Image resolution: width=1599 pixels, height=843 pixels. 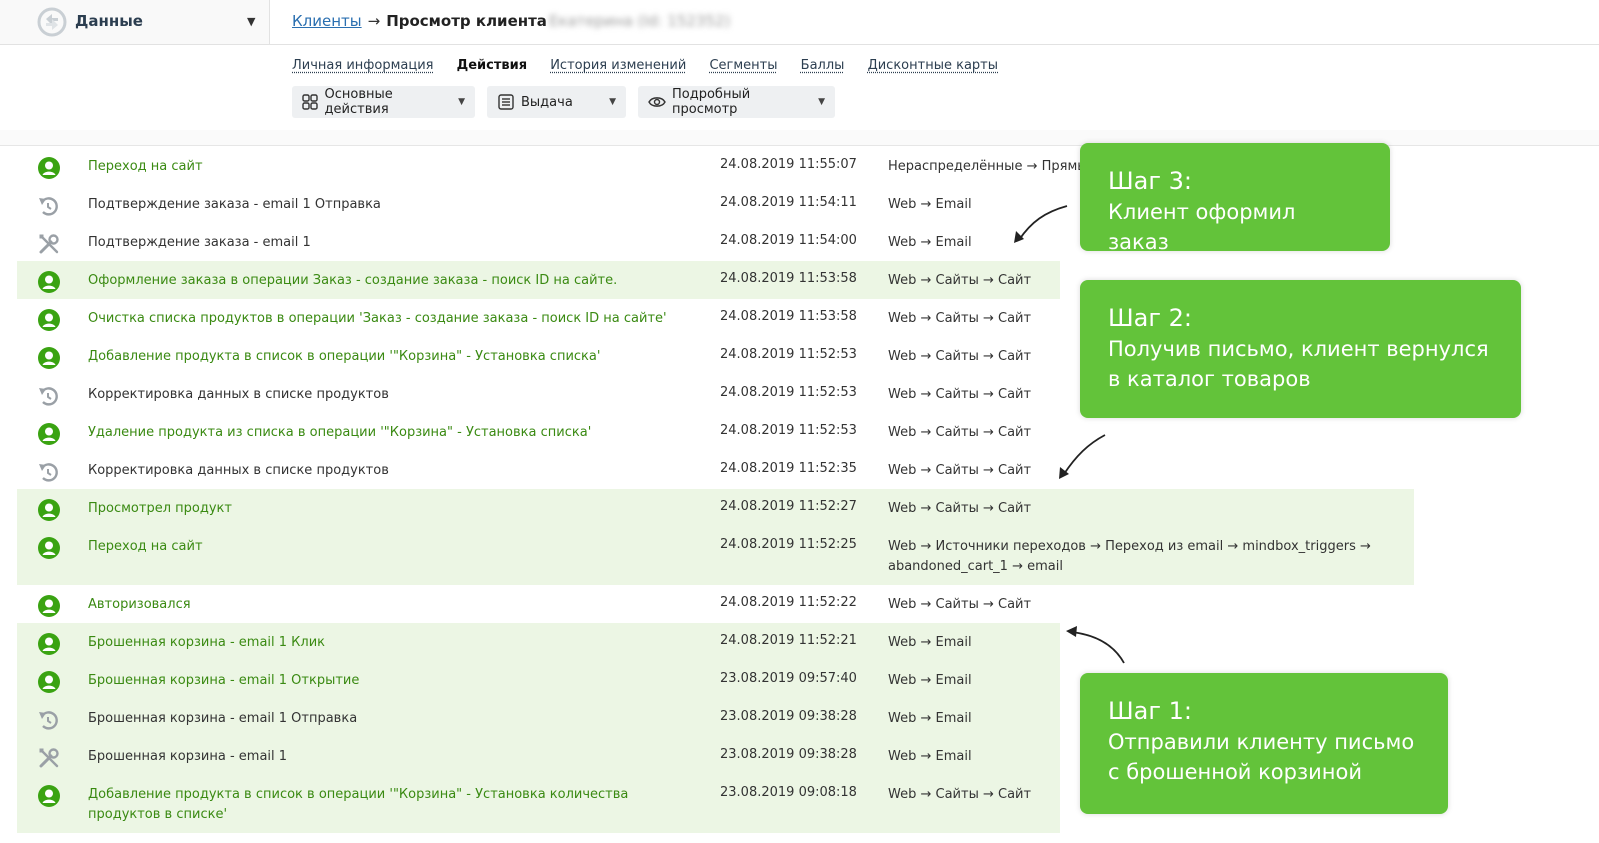 I want to click on arrow-step-2-icon, so click(x=1082, y=456).